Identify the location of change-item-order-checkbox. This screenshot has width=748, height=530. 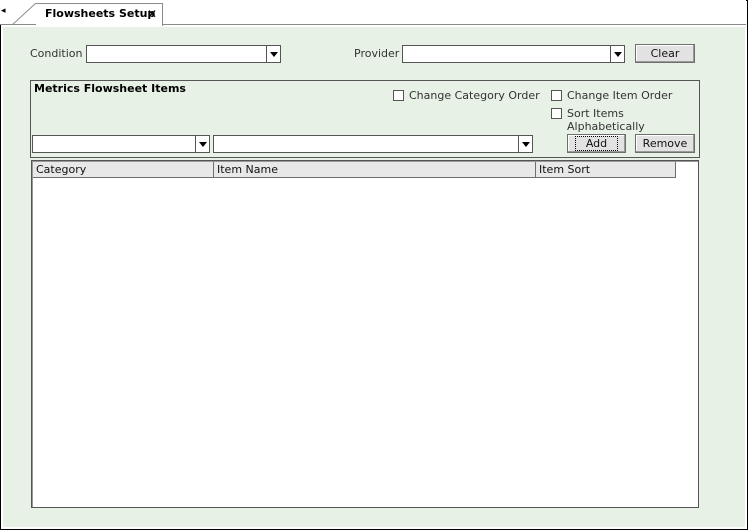
(556, 95).